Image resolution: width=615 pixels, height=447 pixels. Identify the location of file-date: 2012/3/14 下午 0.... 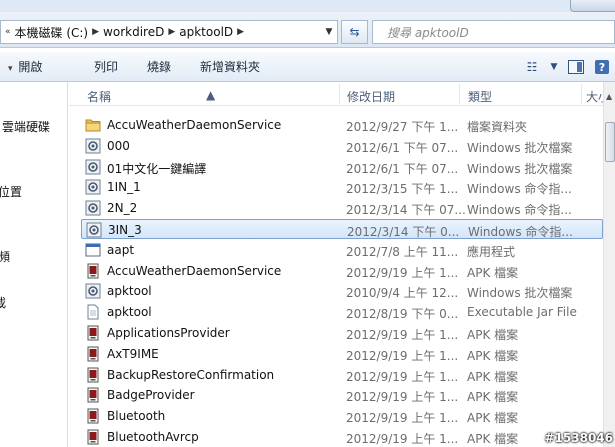
(403, 232).